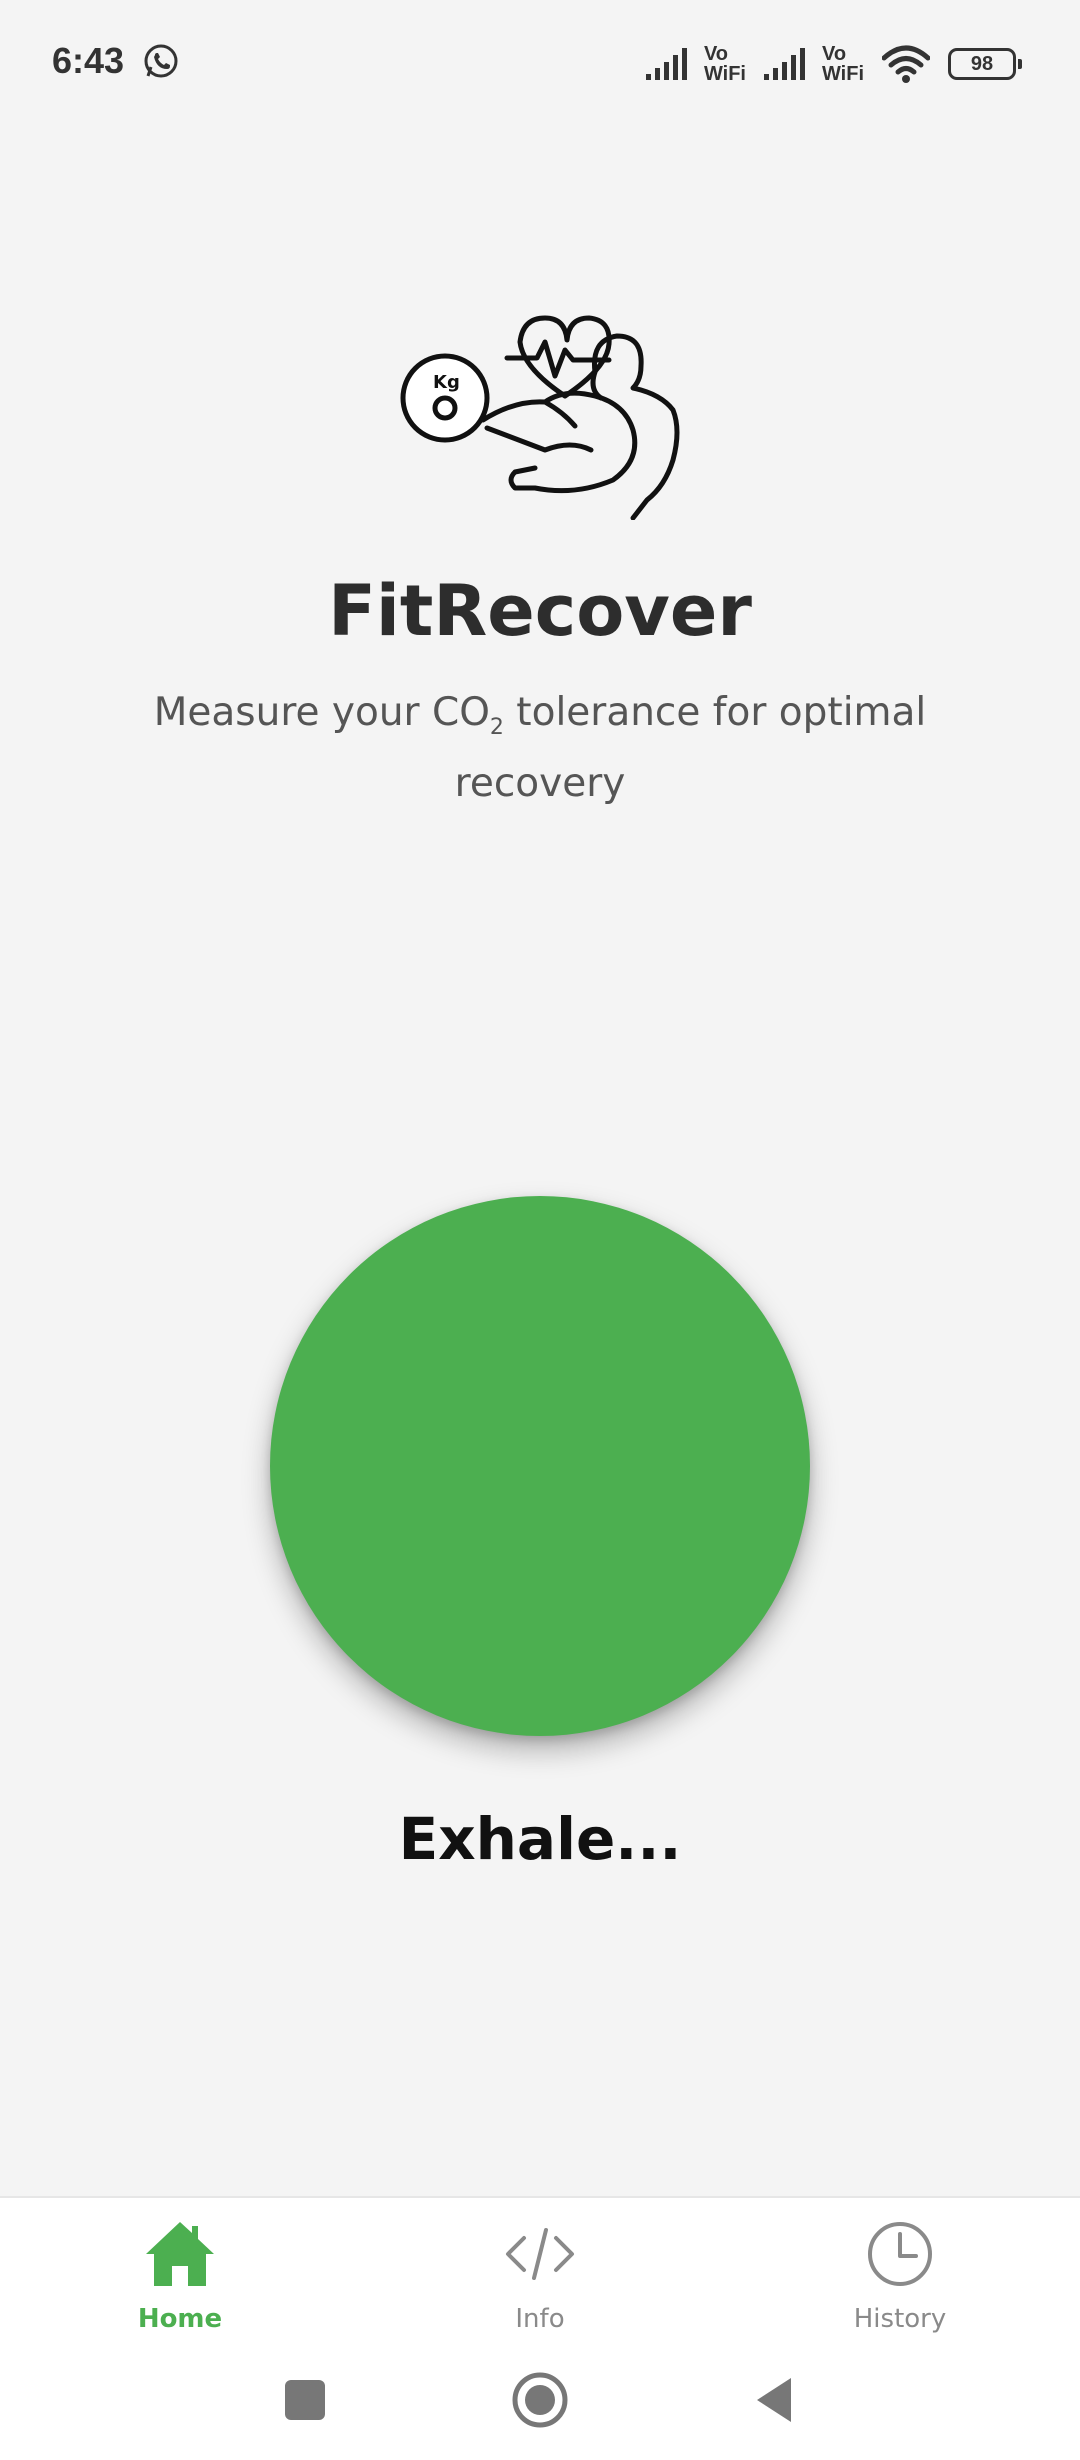 This screenshot has height=2460, width=1080. I want to click on status-time: 6:43, so click(88, 60).